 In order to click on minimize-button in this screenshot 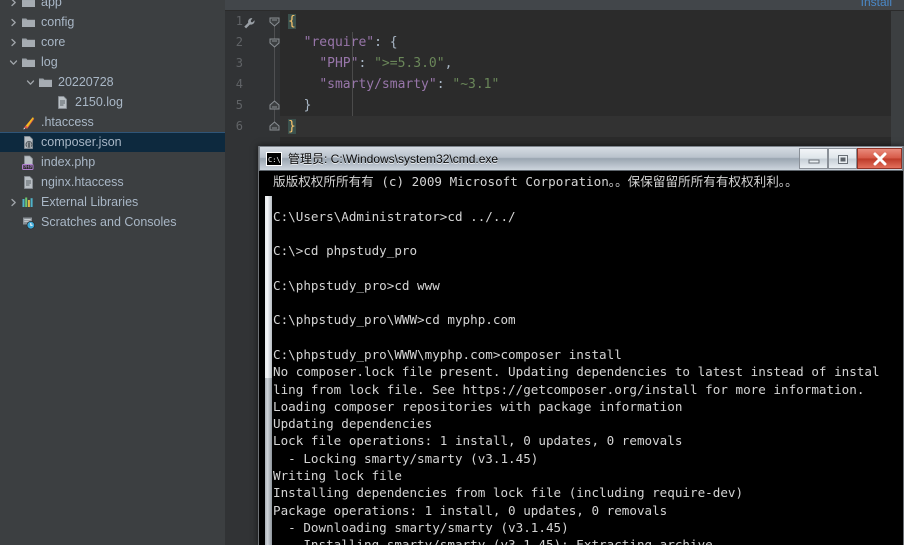, I will do `click(813, 158)`.